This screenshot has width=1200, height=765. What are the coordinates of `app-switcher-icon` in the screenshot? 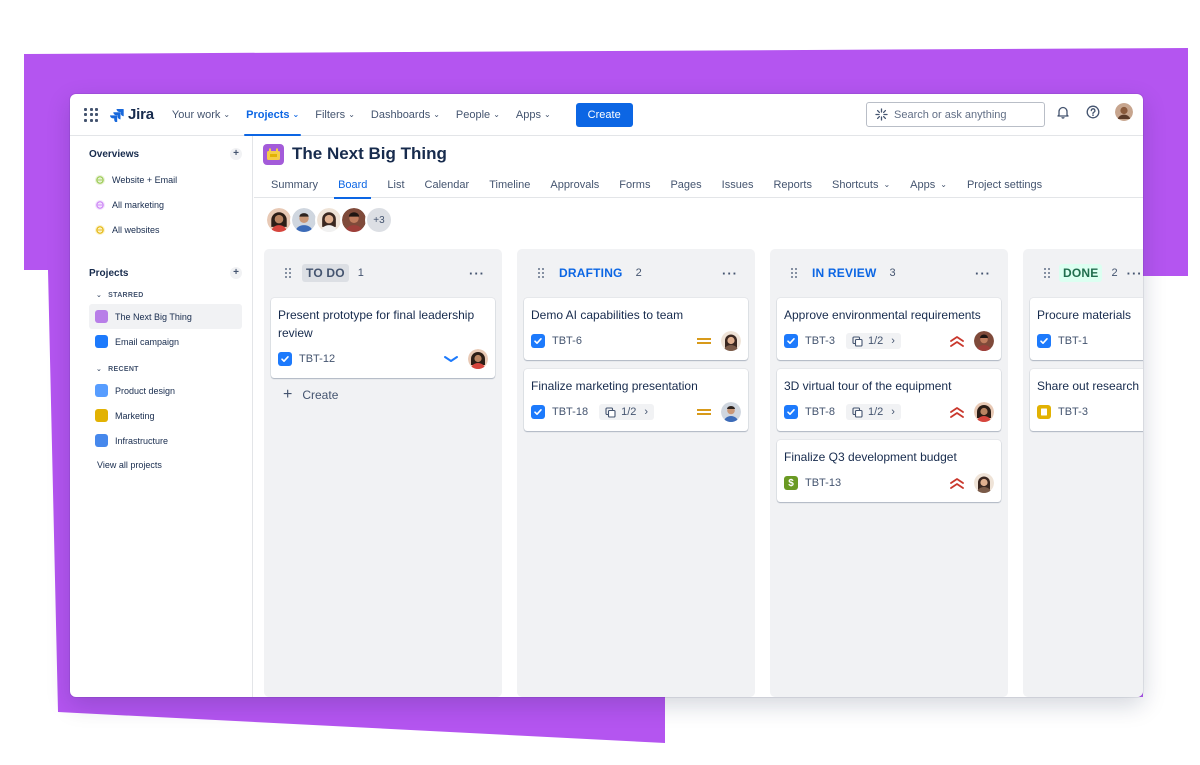 It's located at (91, 114).